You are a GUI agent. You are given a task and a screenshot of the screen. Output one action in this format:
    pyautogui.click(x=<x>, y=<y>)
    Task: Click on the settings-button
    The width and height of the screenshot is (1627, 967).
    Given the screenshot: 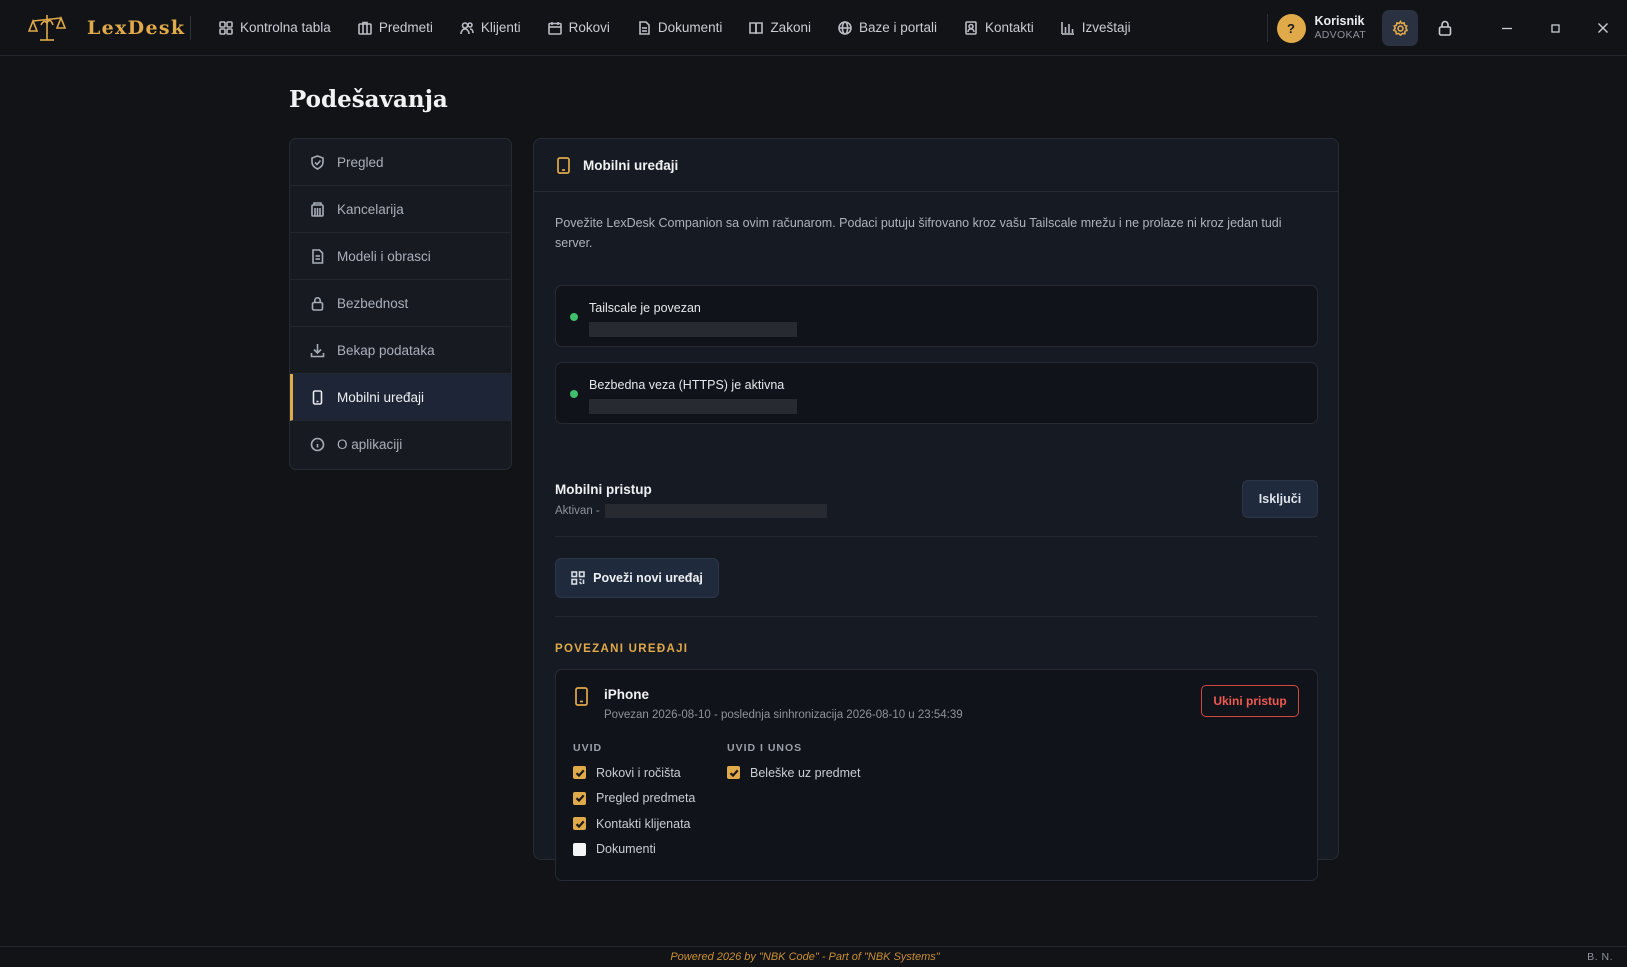 What is the action you would take?
    pyautogui.click(x=1400, y=28)
    